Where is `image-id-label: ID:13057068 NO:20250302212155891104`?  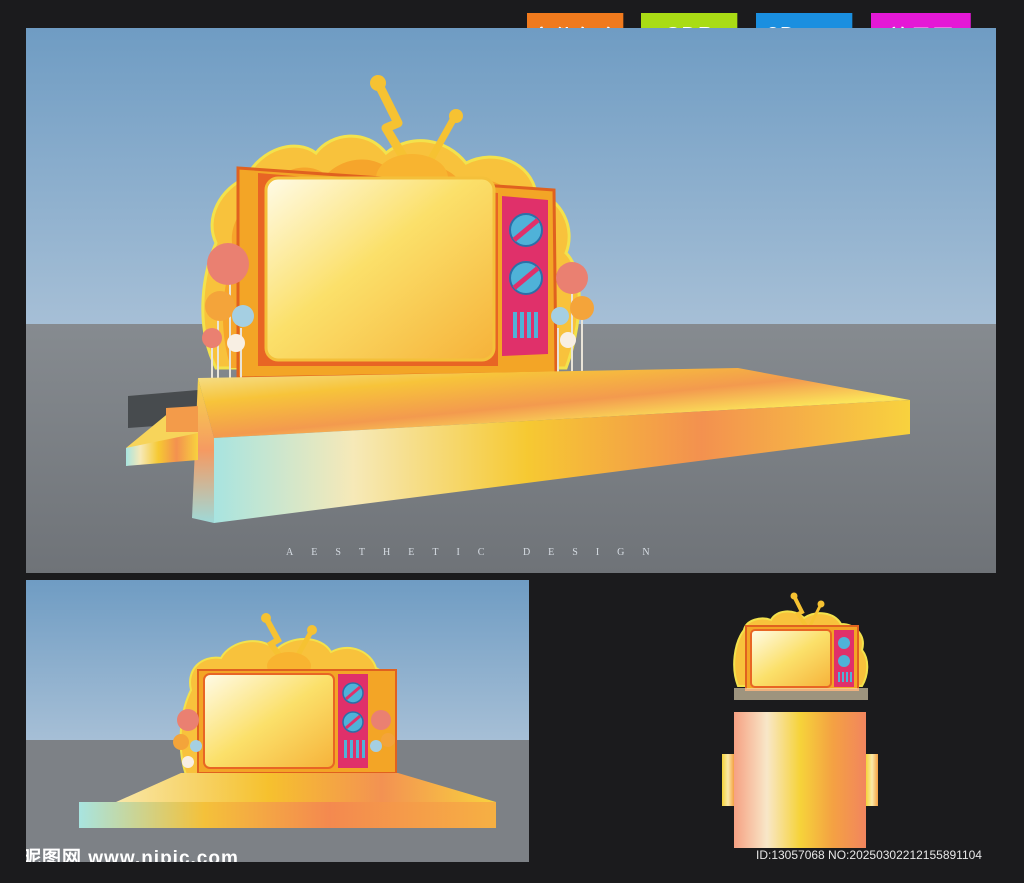
image-id-label: ID:13057068 NO:20250302212155891104 is located at coordinates (869, 855).